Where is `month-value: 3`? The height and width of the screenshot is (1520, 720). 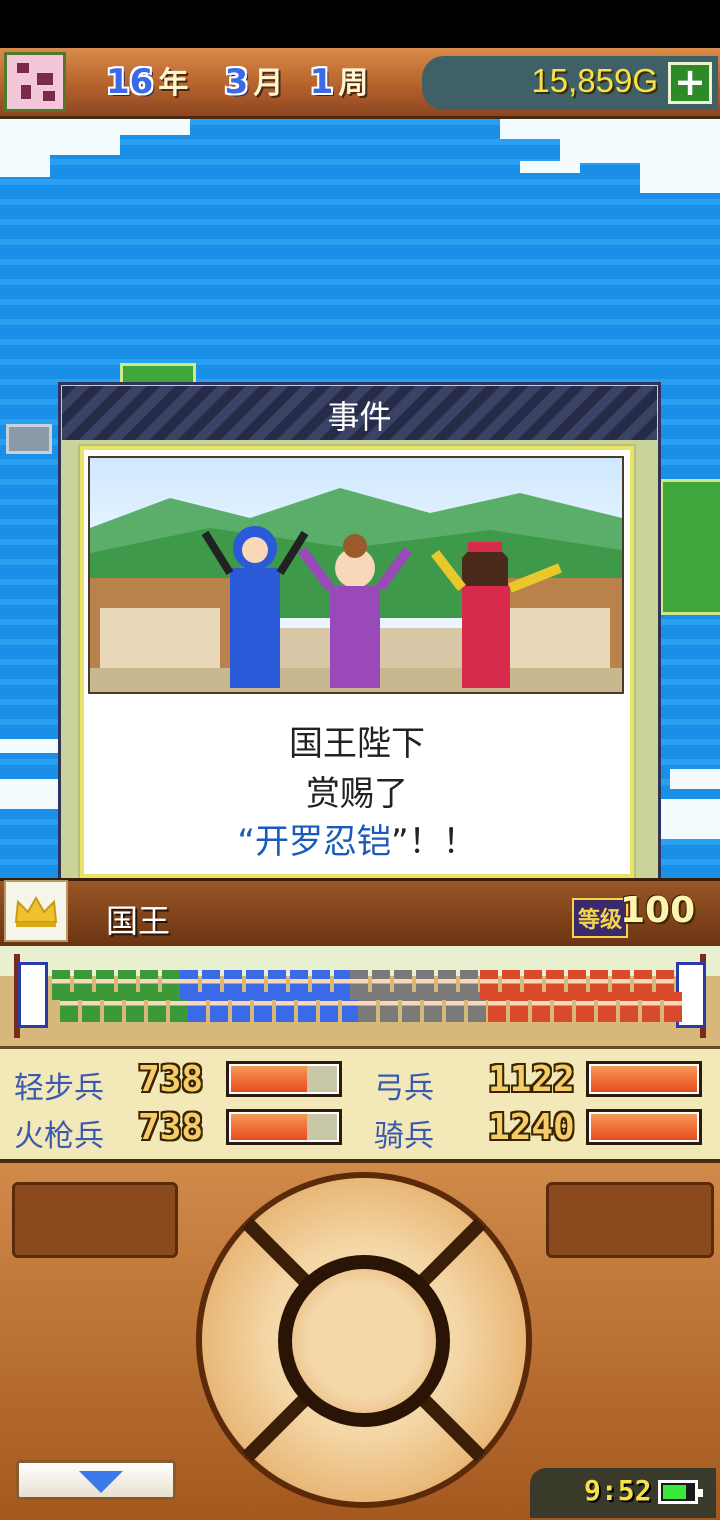 month-value: 3 is located at coordinates (236, 82).